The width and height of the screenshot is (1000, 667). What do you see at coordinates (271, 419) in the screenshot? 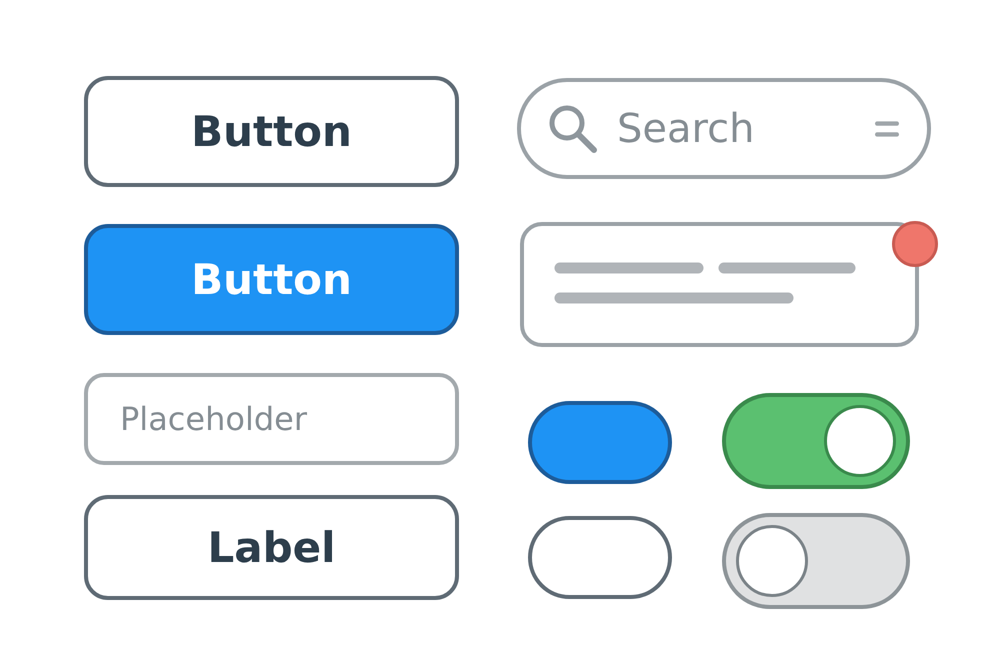
I see `input-field: Placeholder` at bounding box center [271, 419].